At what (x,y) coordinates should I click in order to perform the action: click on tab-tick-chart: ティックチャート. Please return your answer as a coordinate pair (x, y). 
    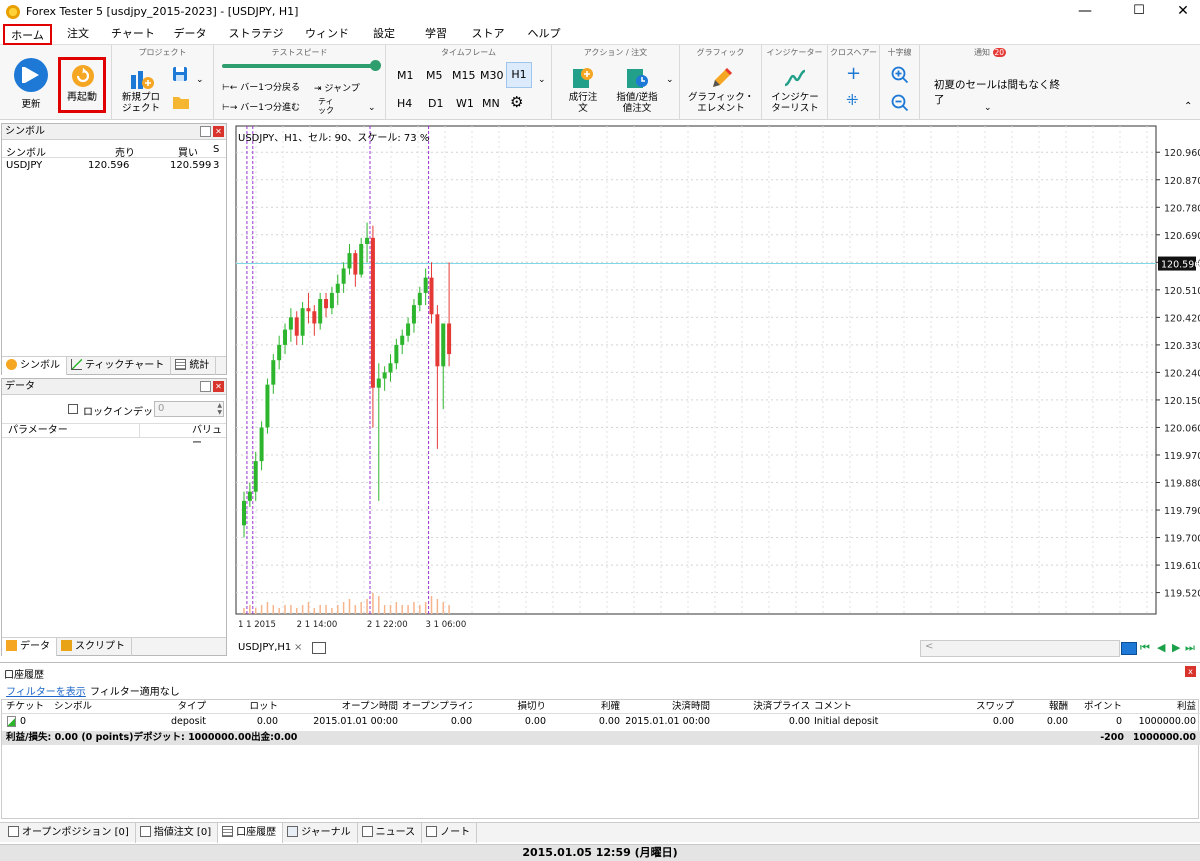
    Looking at the image, I should click on (119, 366).